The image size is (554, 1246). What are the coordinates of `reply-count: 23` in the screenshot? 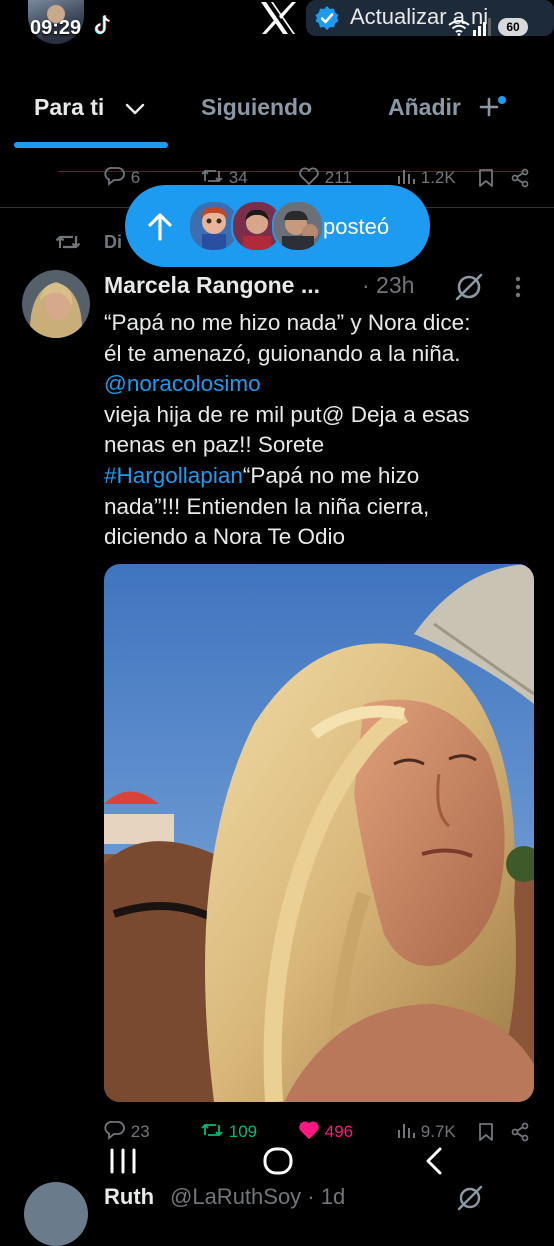 It's located at (140, 1131).